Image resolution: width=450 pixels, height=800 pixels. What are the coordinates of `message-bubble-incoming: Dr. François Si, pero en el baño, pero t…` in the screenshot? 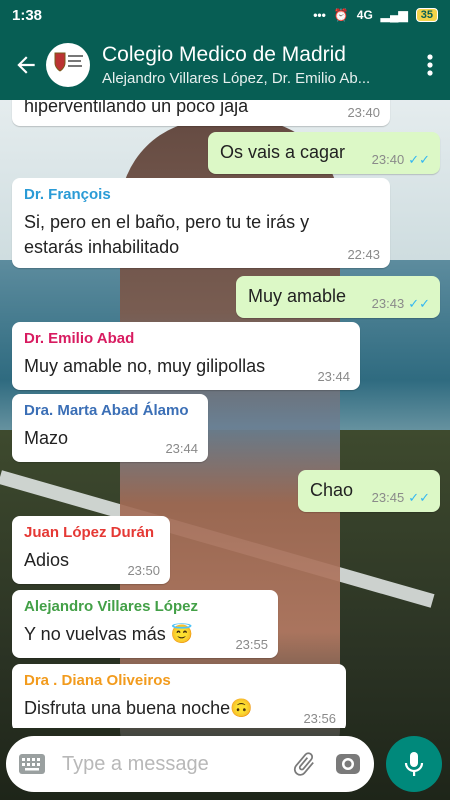 It's located at (201, 223).